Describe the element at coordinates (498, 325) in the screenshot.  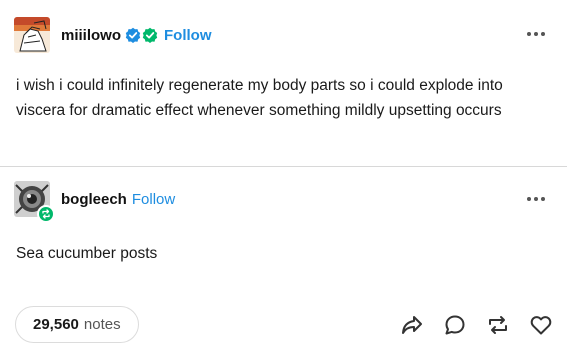
I see `reblog-icon` at that location.